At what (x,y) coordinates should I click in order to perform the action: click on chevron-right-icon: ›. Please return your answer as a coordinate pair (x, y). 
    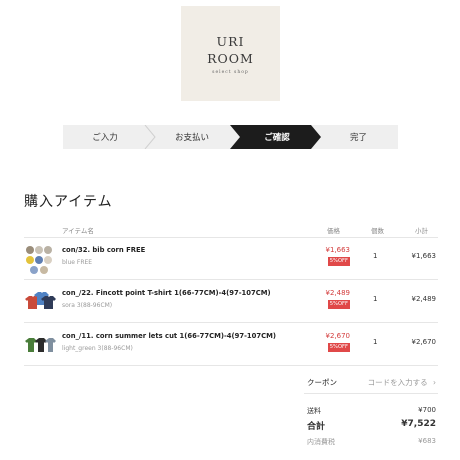
    Looking at the image, I should click on (434, 382).